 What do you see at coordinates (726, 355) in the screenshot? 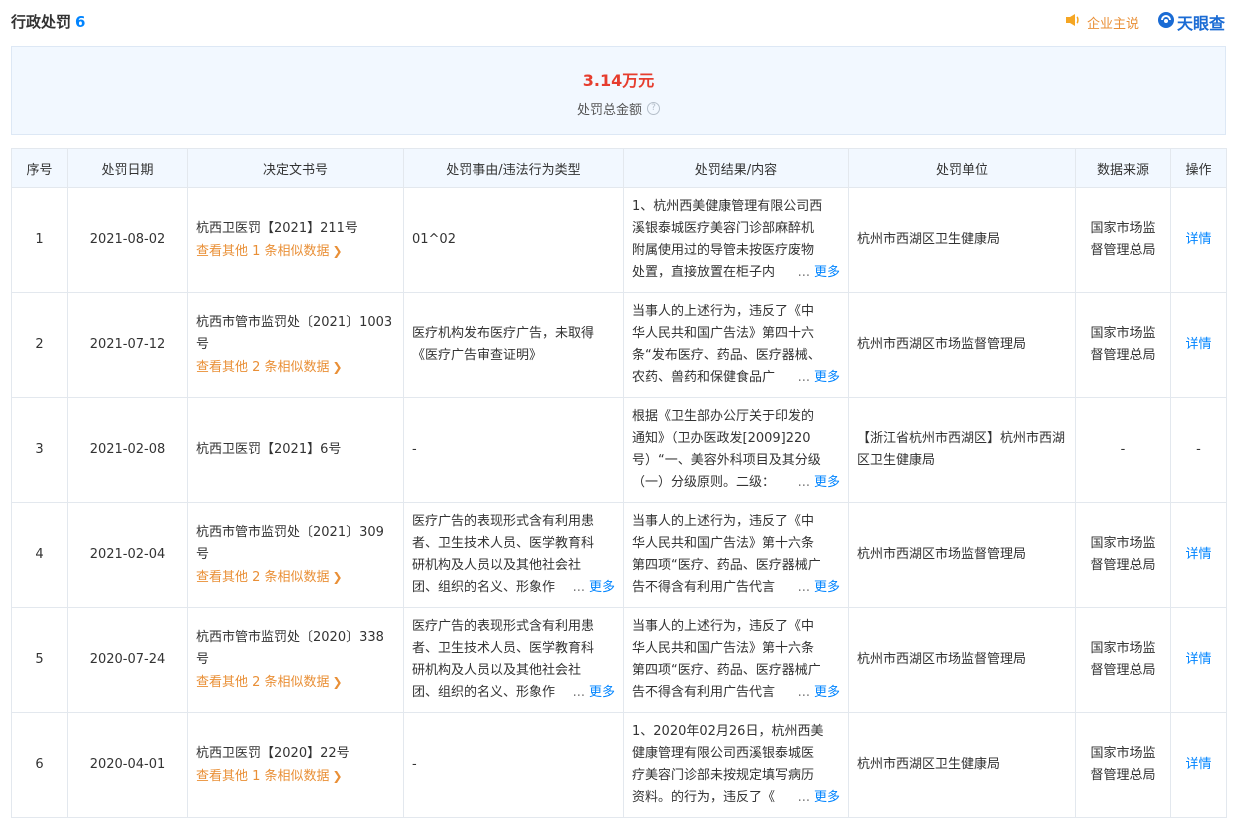
I see `row-result-line: 条“发布医疗、药品、医疗器械、` at bounding box center [726, 355].